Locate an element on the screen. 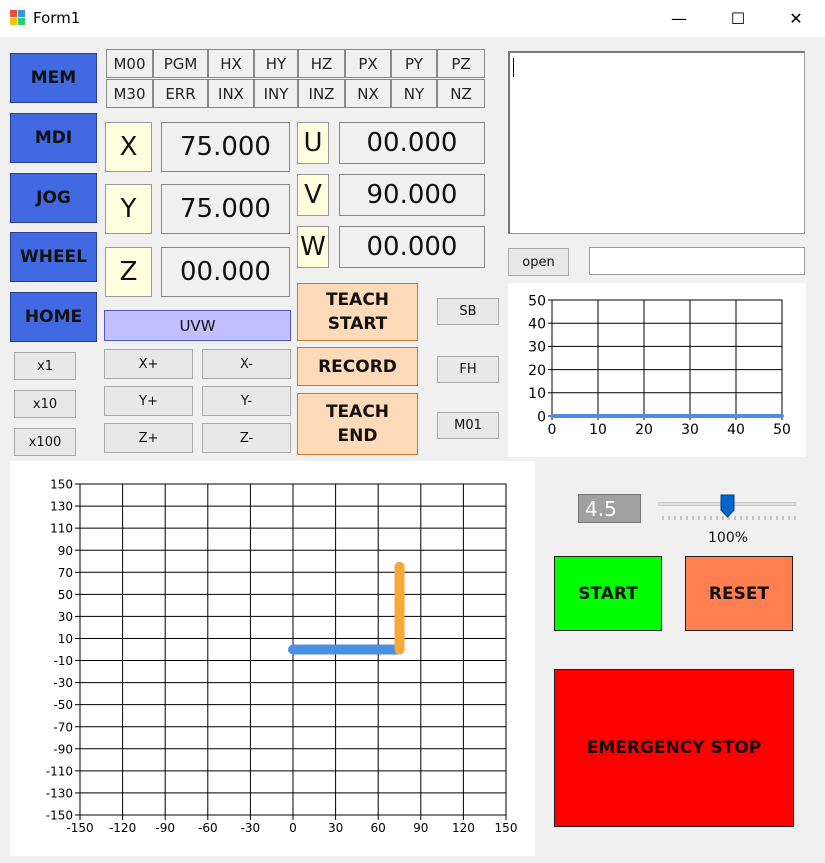 This screenshot has width=825, height=863. mode-home-button: HOME is located at coordinates (53, 317).